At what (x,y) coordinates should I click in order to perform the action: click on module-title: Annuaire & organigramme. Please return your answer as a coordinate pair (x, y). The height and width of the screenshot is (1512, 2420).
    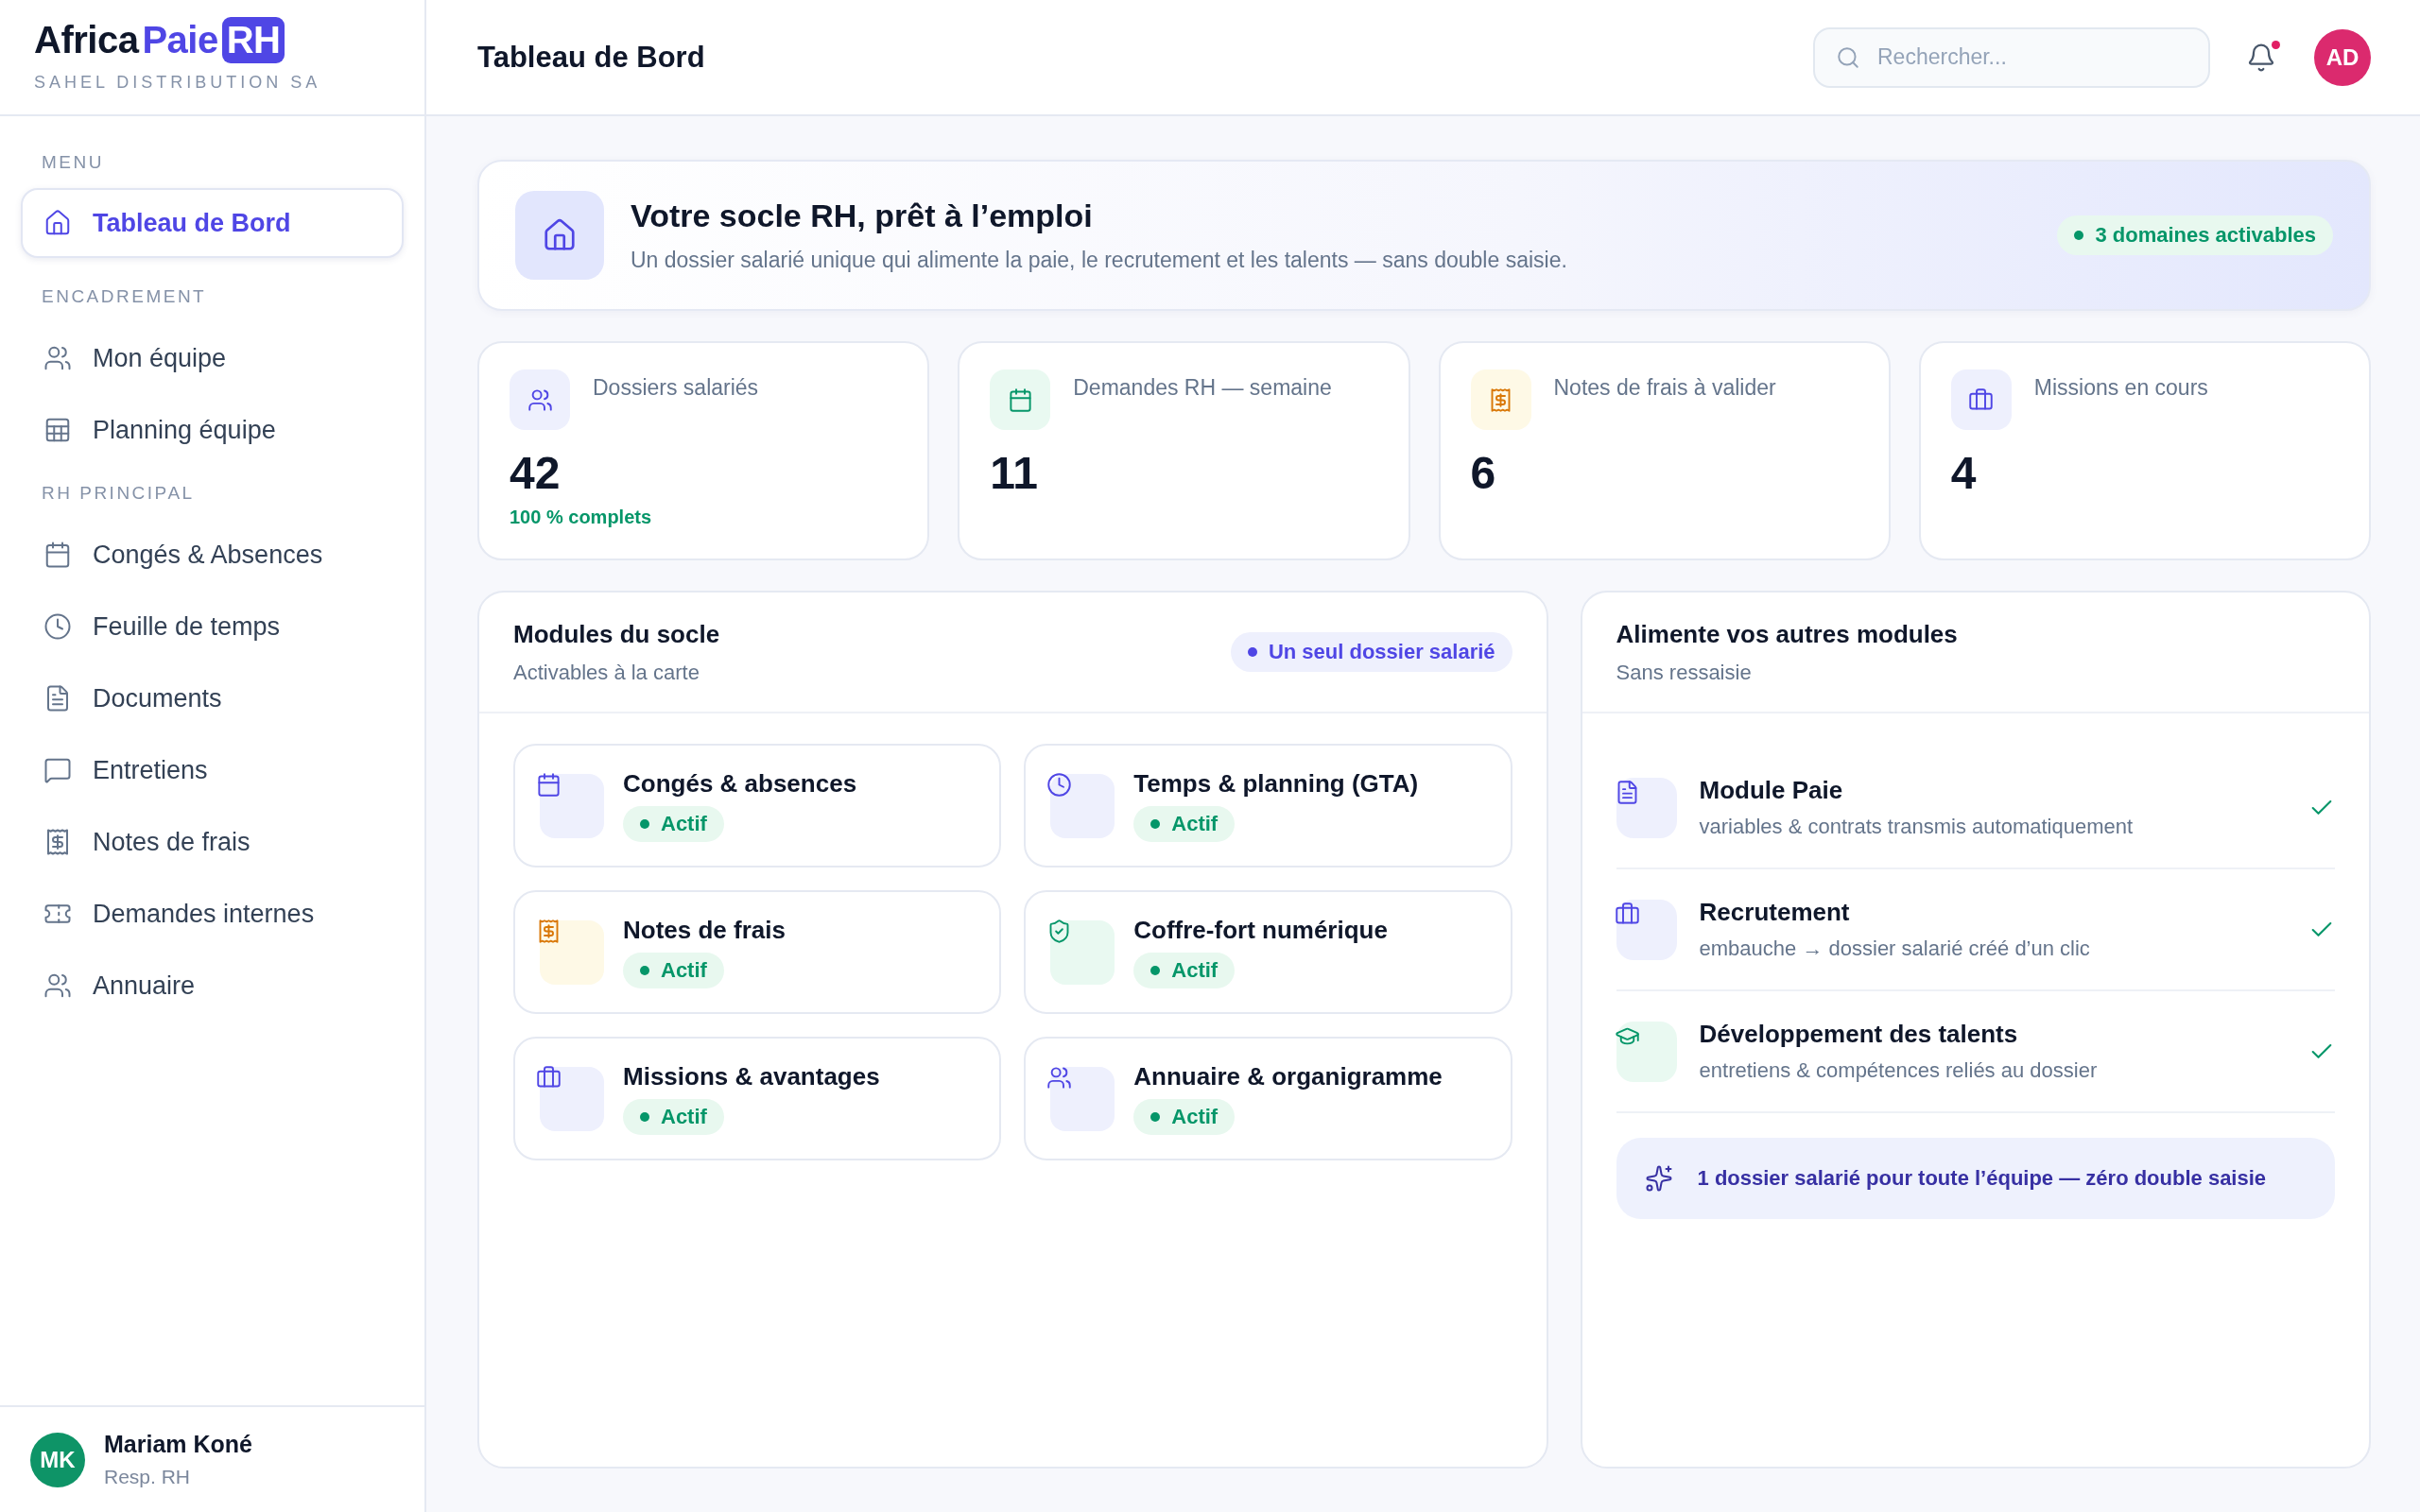
    Looking at the image, I should click on (1288, 1076).